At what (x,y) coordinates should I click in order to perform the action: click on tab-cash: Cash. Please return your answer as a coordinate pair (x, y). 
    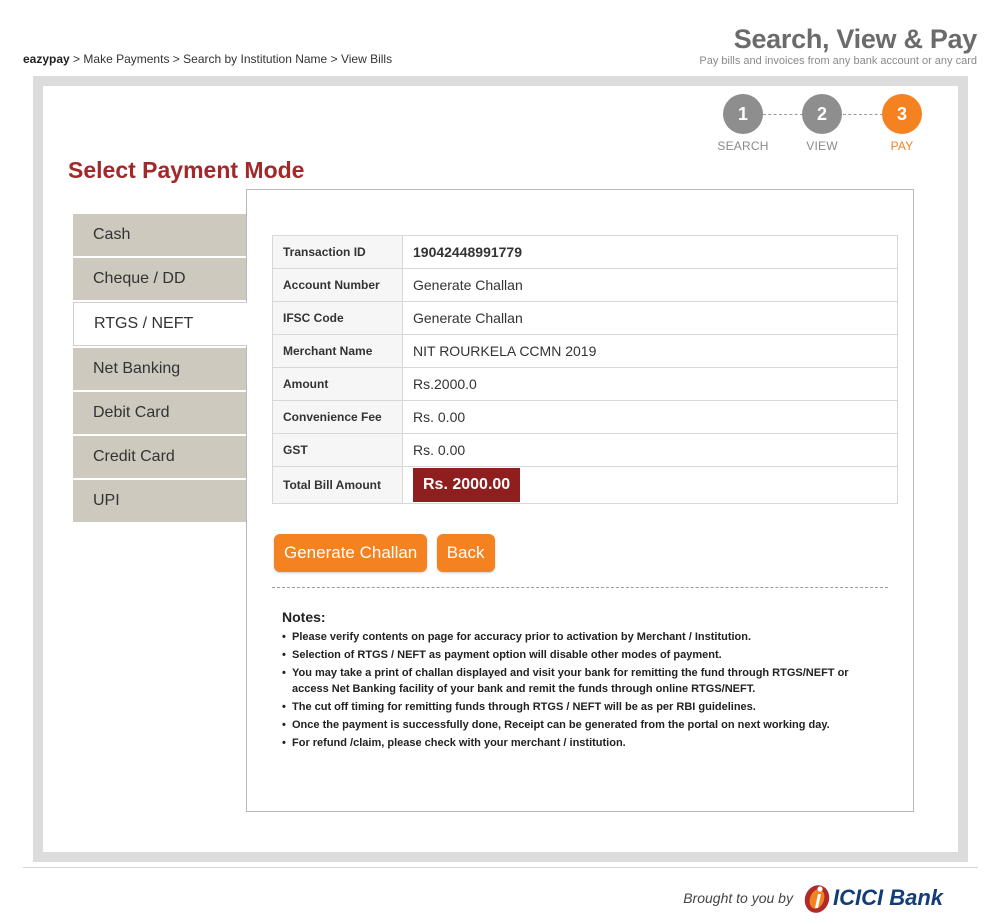
    Looking at the image, I should click on (159, 235).